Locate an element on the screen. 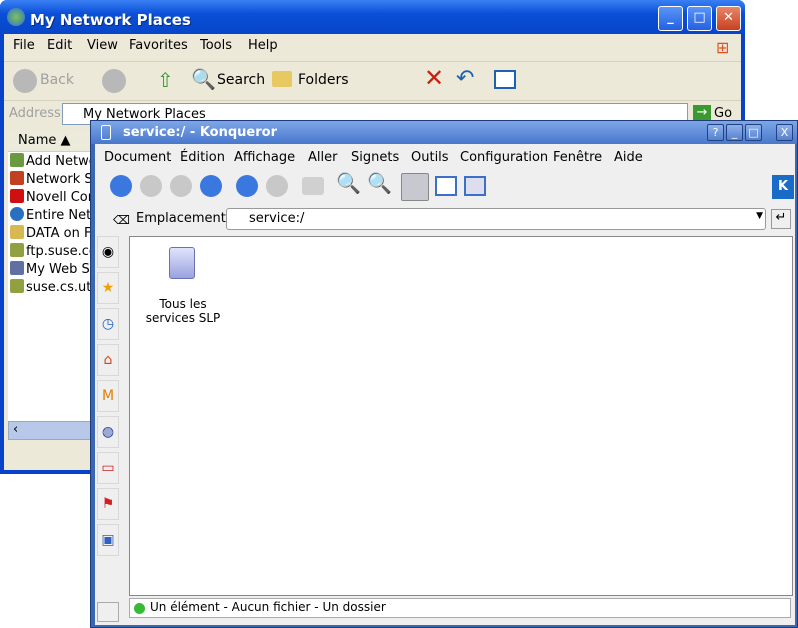  menu-aller: Aller is located at coordinates (322, 157).